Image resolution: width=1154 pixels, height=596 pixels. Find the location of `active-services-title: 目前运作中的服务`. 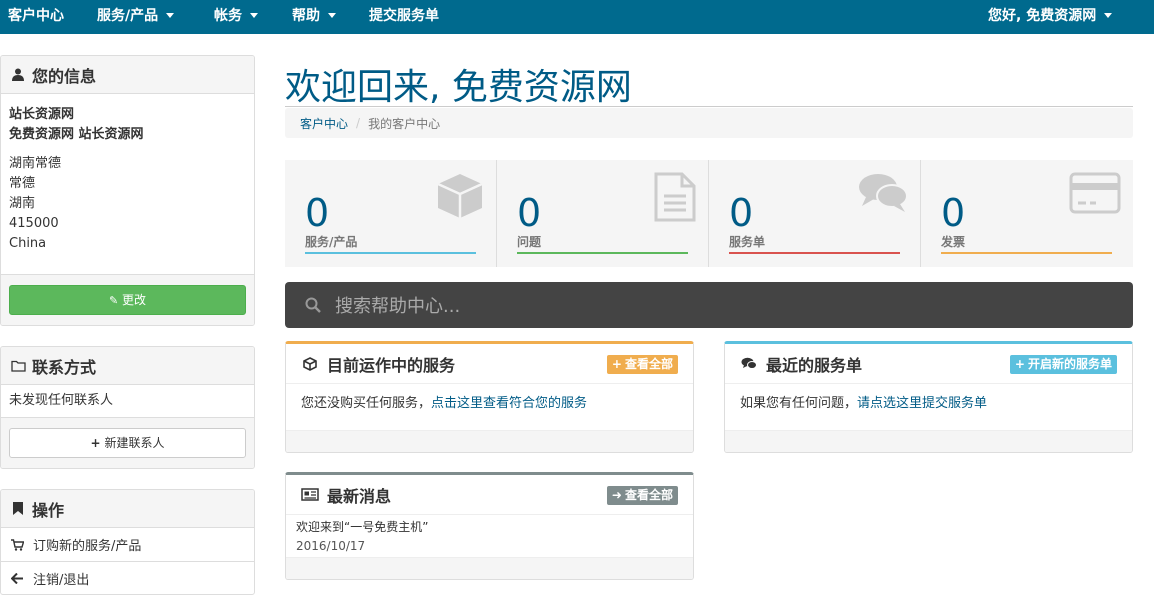

active-services-title: 目前运作中的服务 is located at coordinates (391, 365).